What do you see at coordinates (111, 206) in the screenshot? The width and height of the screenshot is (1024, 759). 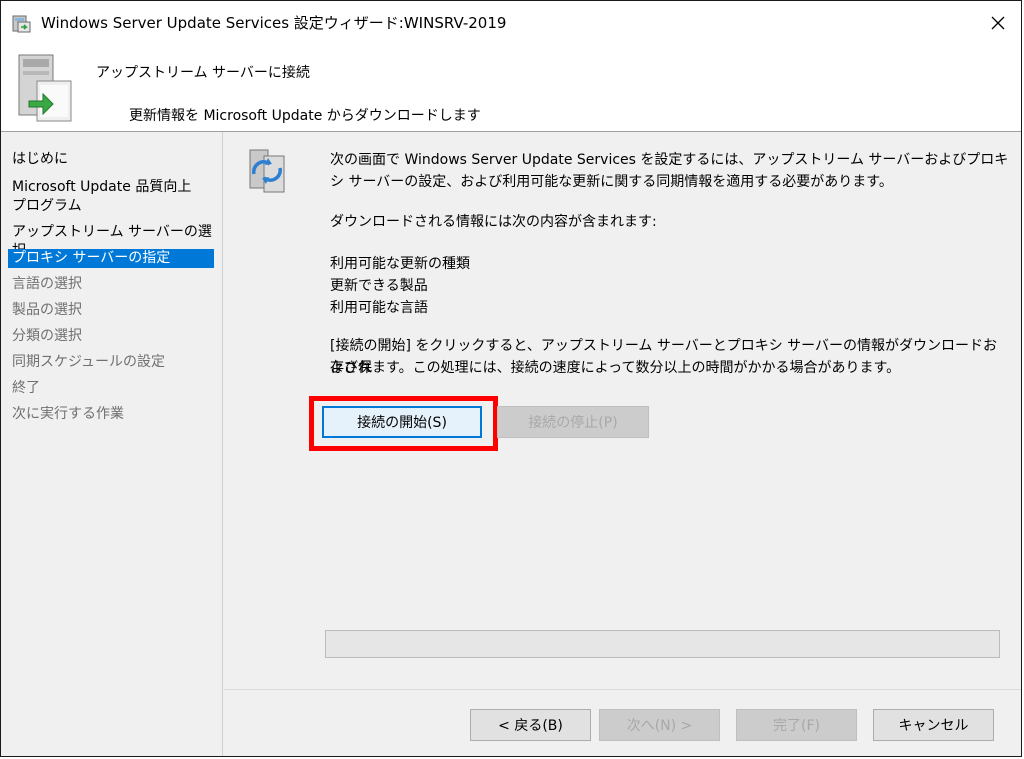 I see `nav-item-improvement-program-cont: プログラム` at bounding box center [111, 206].